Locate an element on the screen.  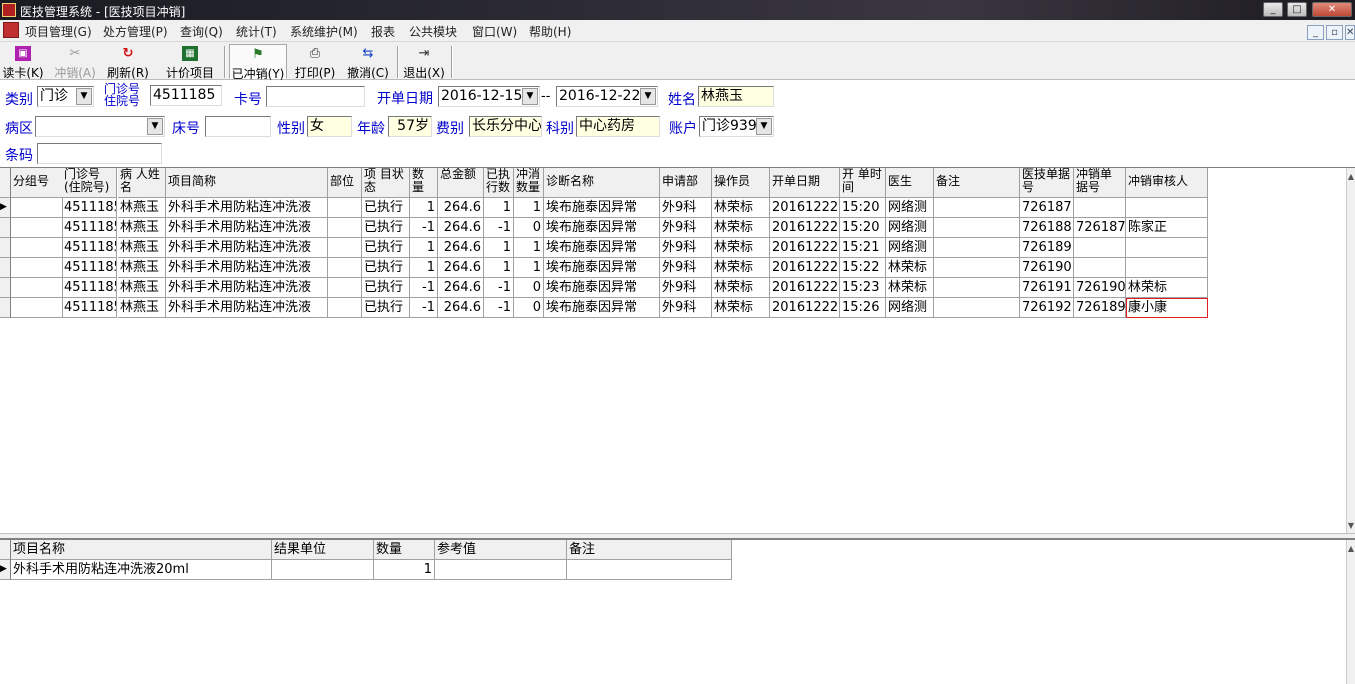
scroll-down-icon: ▼ is located at coordinates (1351, 525).